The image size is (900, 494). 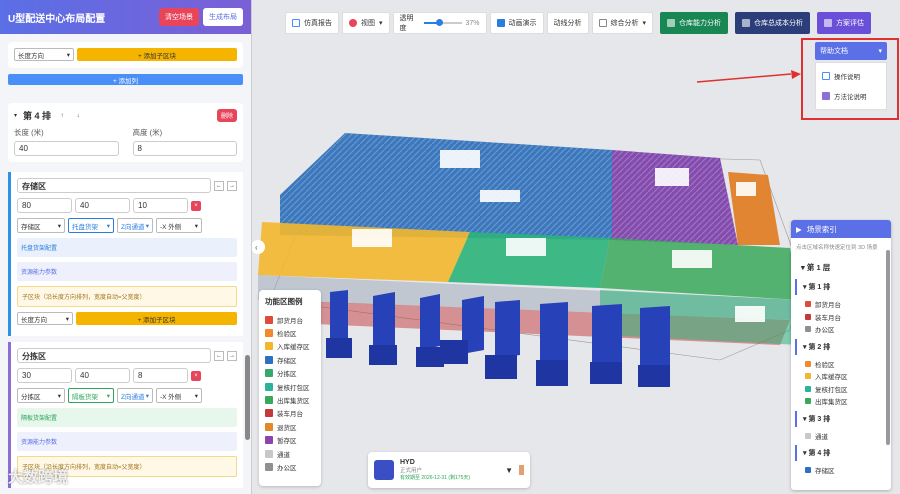 I want to click on help-item-operations: 操作说明, so click(x=851, y=76).